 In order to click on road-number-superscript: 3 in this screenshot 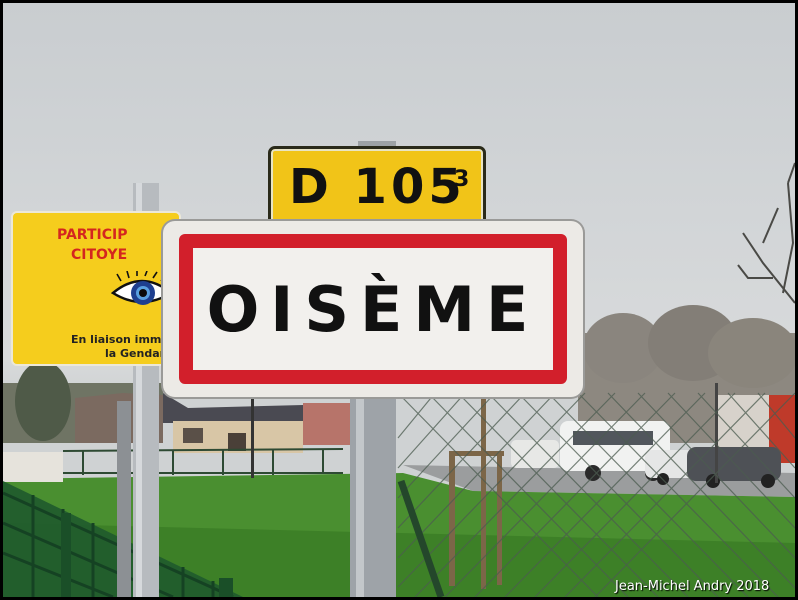, I will do `click(462, 179)`.